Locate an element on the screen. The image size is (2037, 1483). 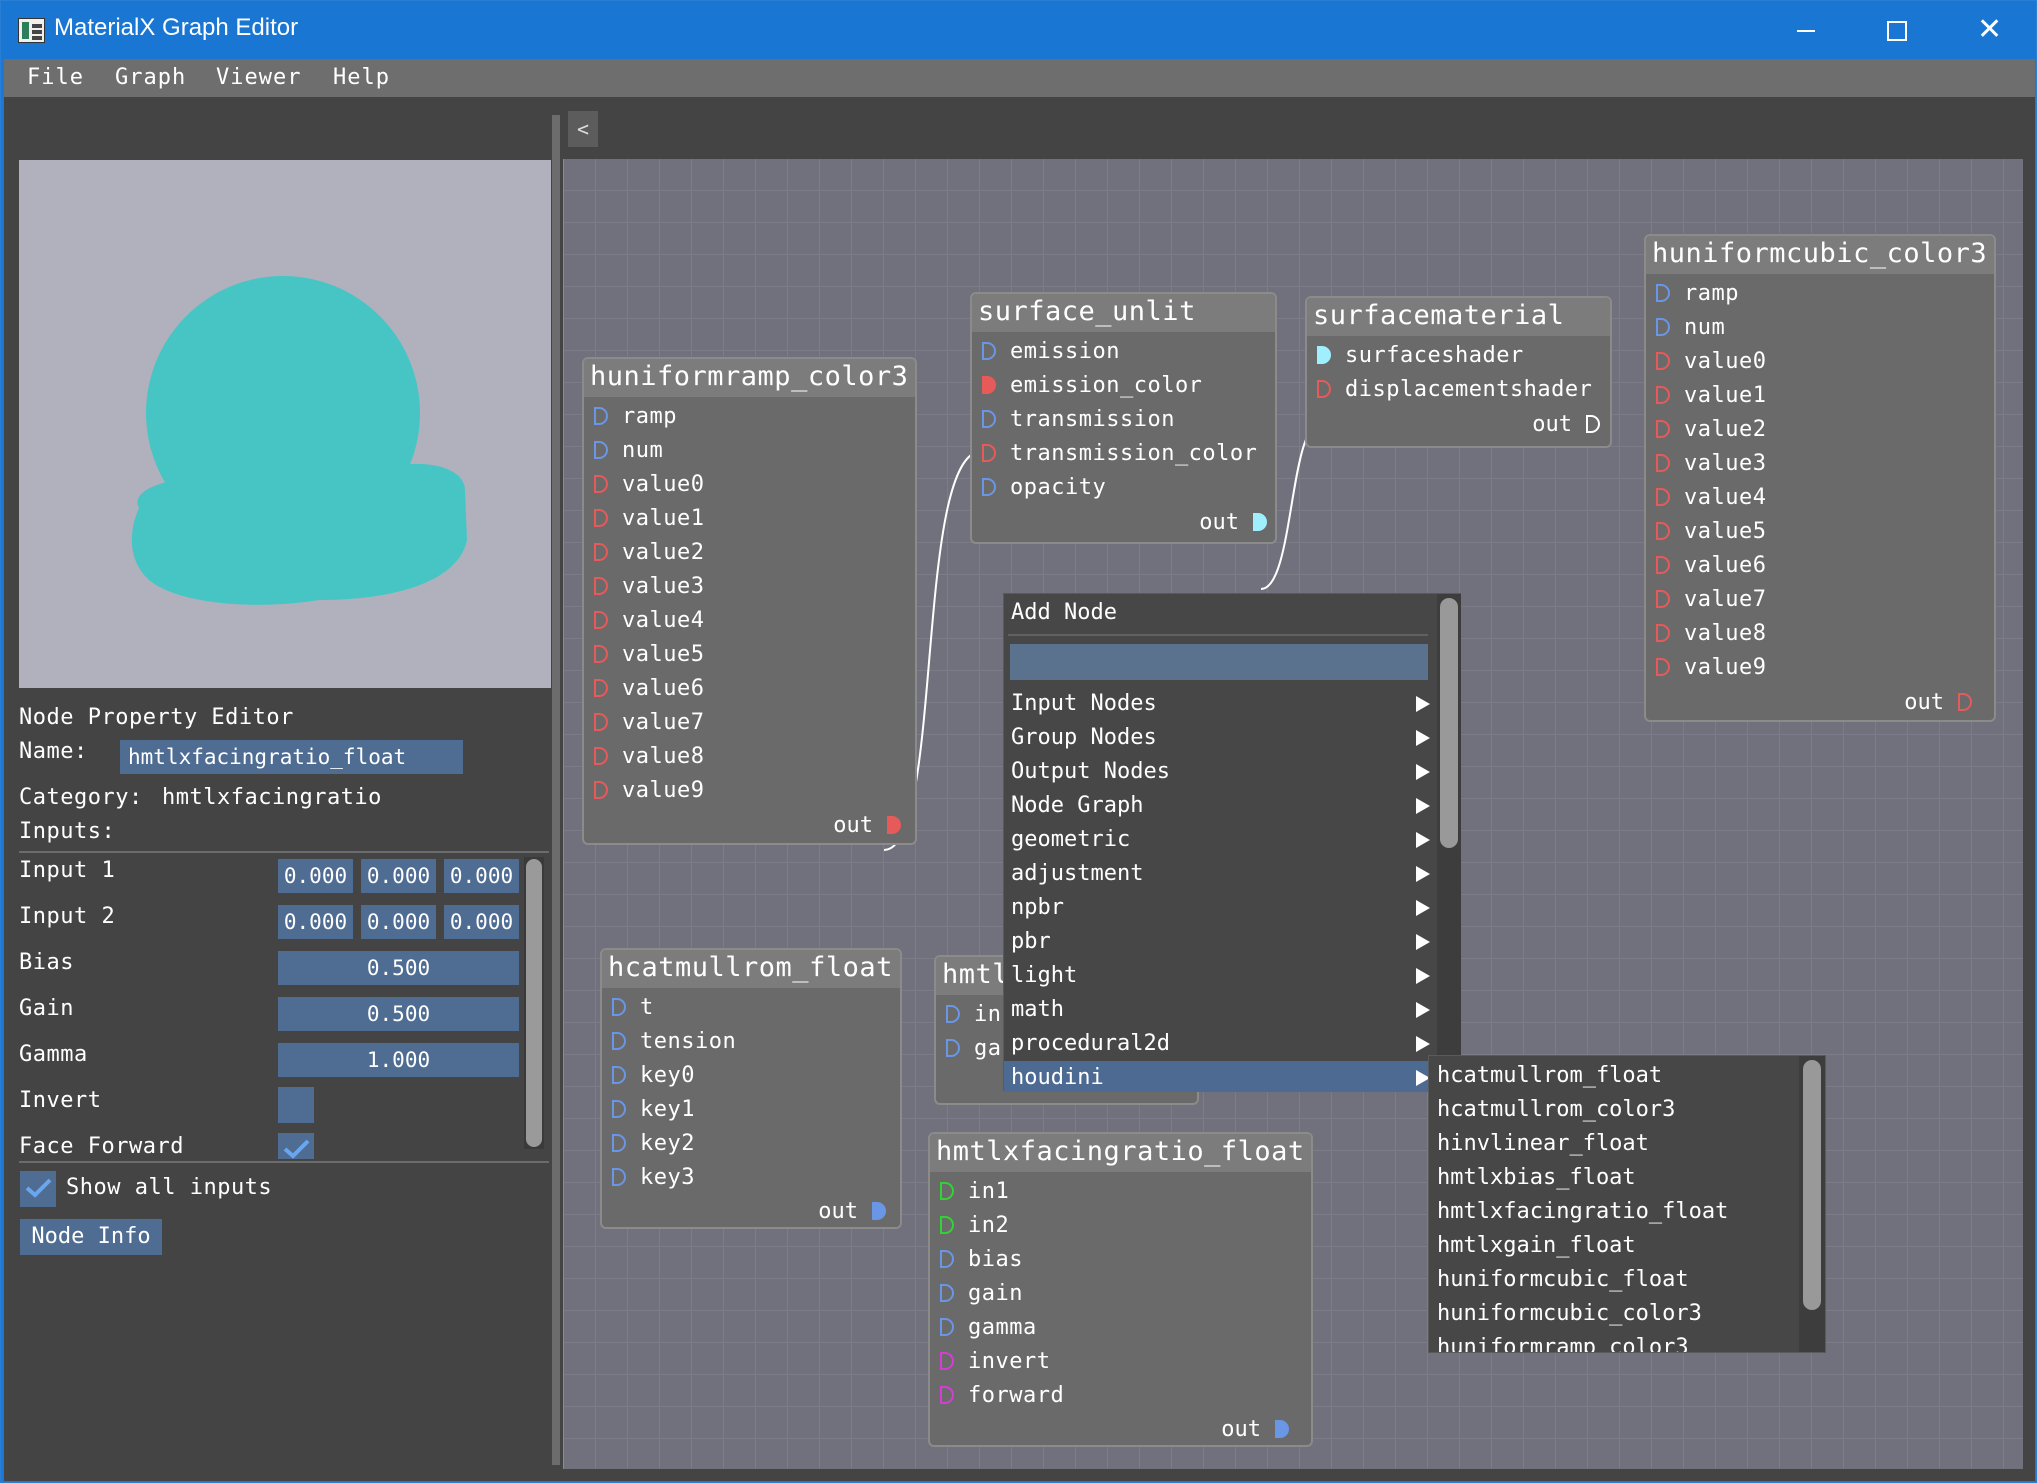
bias-field: 0.500 is located at coordinates (398, 968).